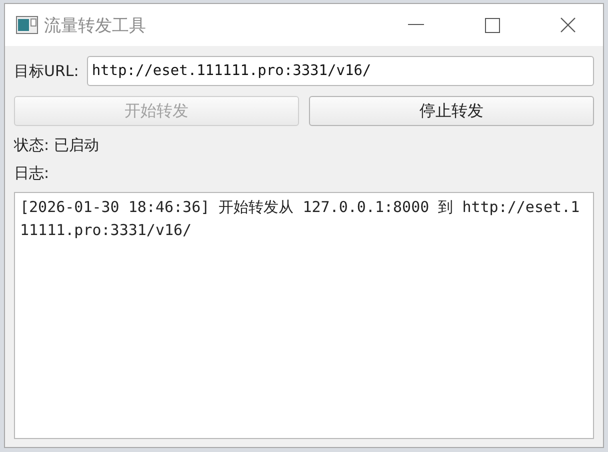 The image size is (608, 452). I want to click on app-icon, so click(27, 25).